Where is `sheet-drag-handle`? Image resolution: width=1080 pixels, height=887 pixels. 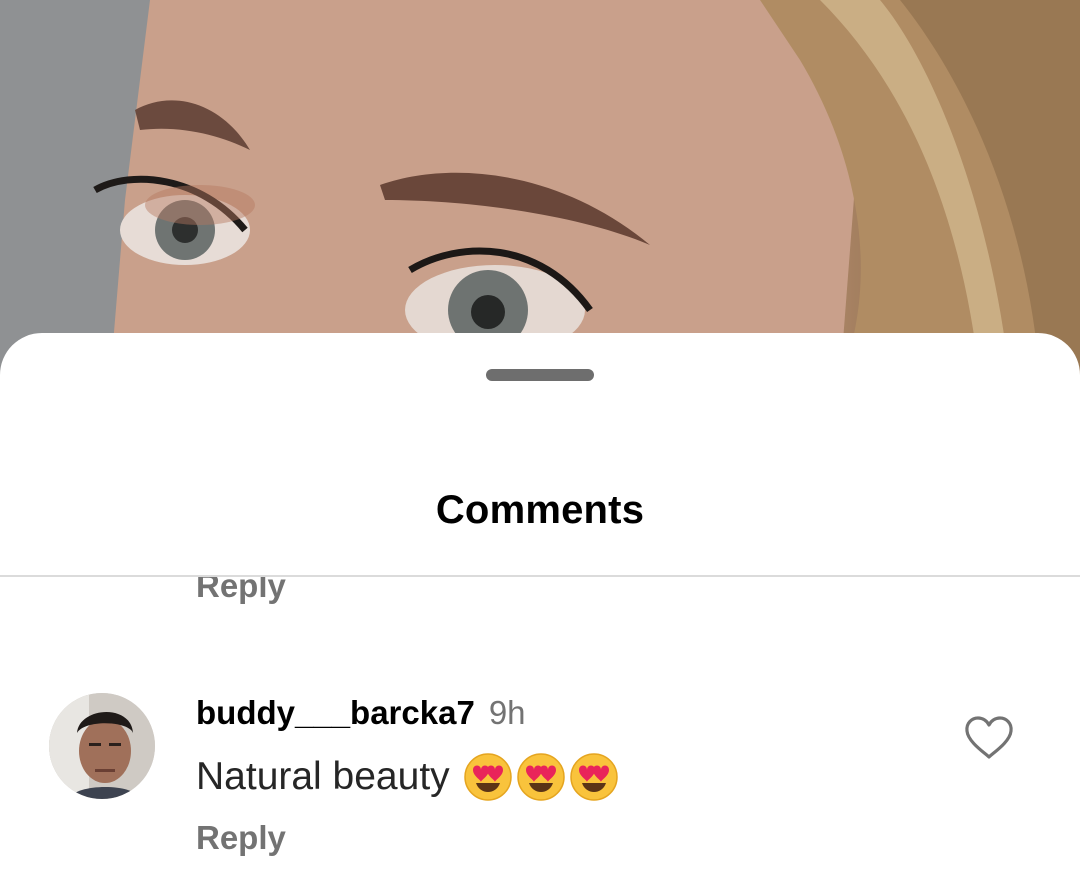 sheet-drag-handle is located at coordinates (540, 375).